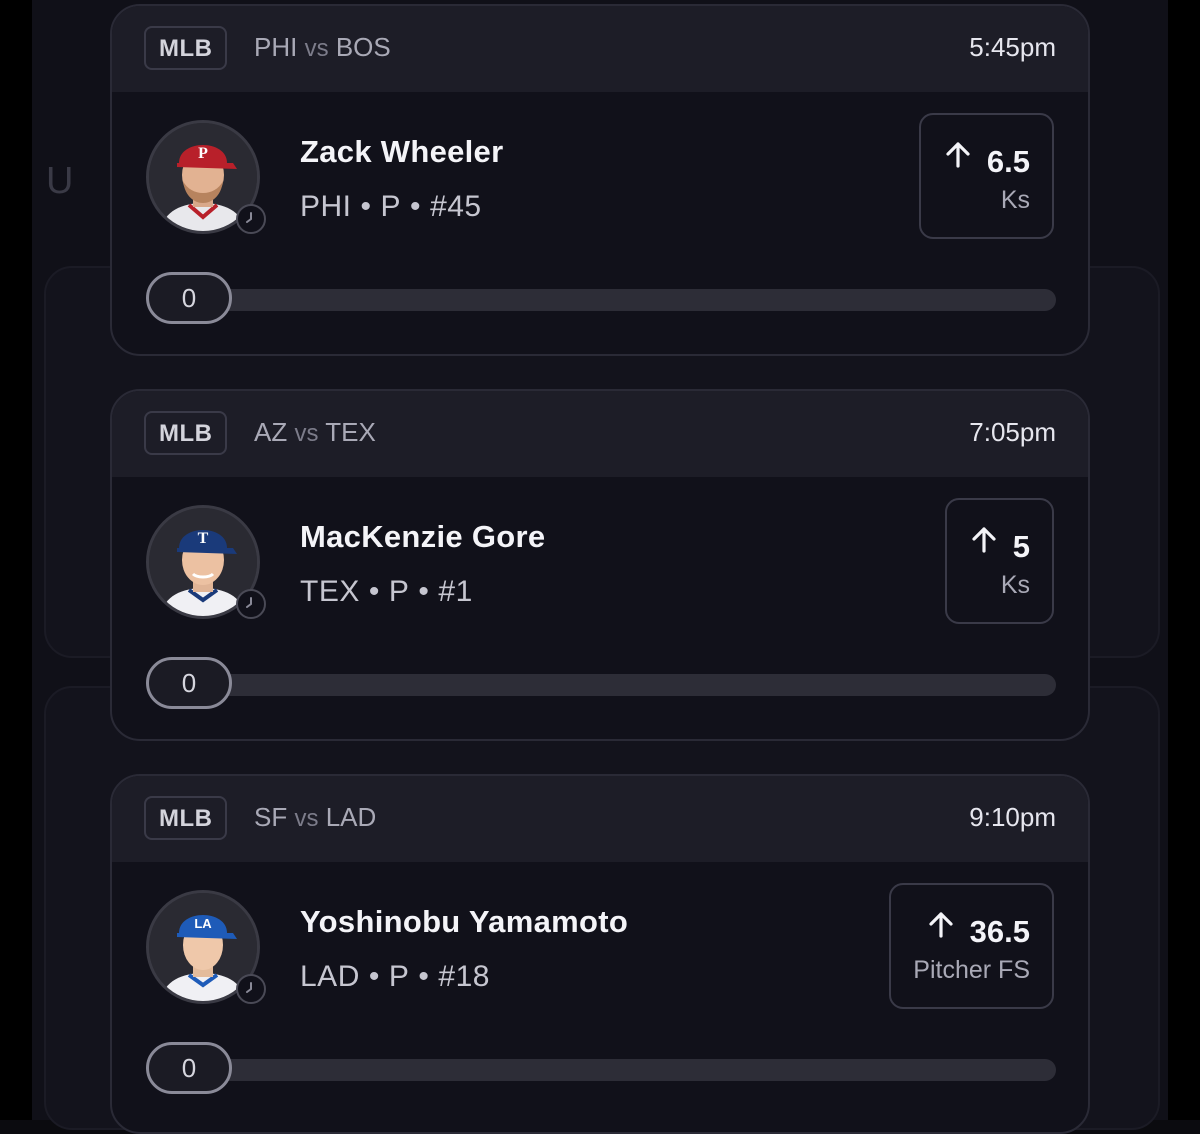 The image size is (1200, 1134). What do you see at coordinates (456, 206) in the screenshot?
I see `player-number: #45` at bounding box center [456, 206].